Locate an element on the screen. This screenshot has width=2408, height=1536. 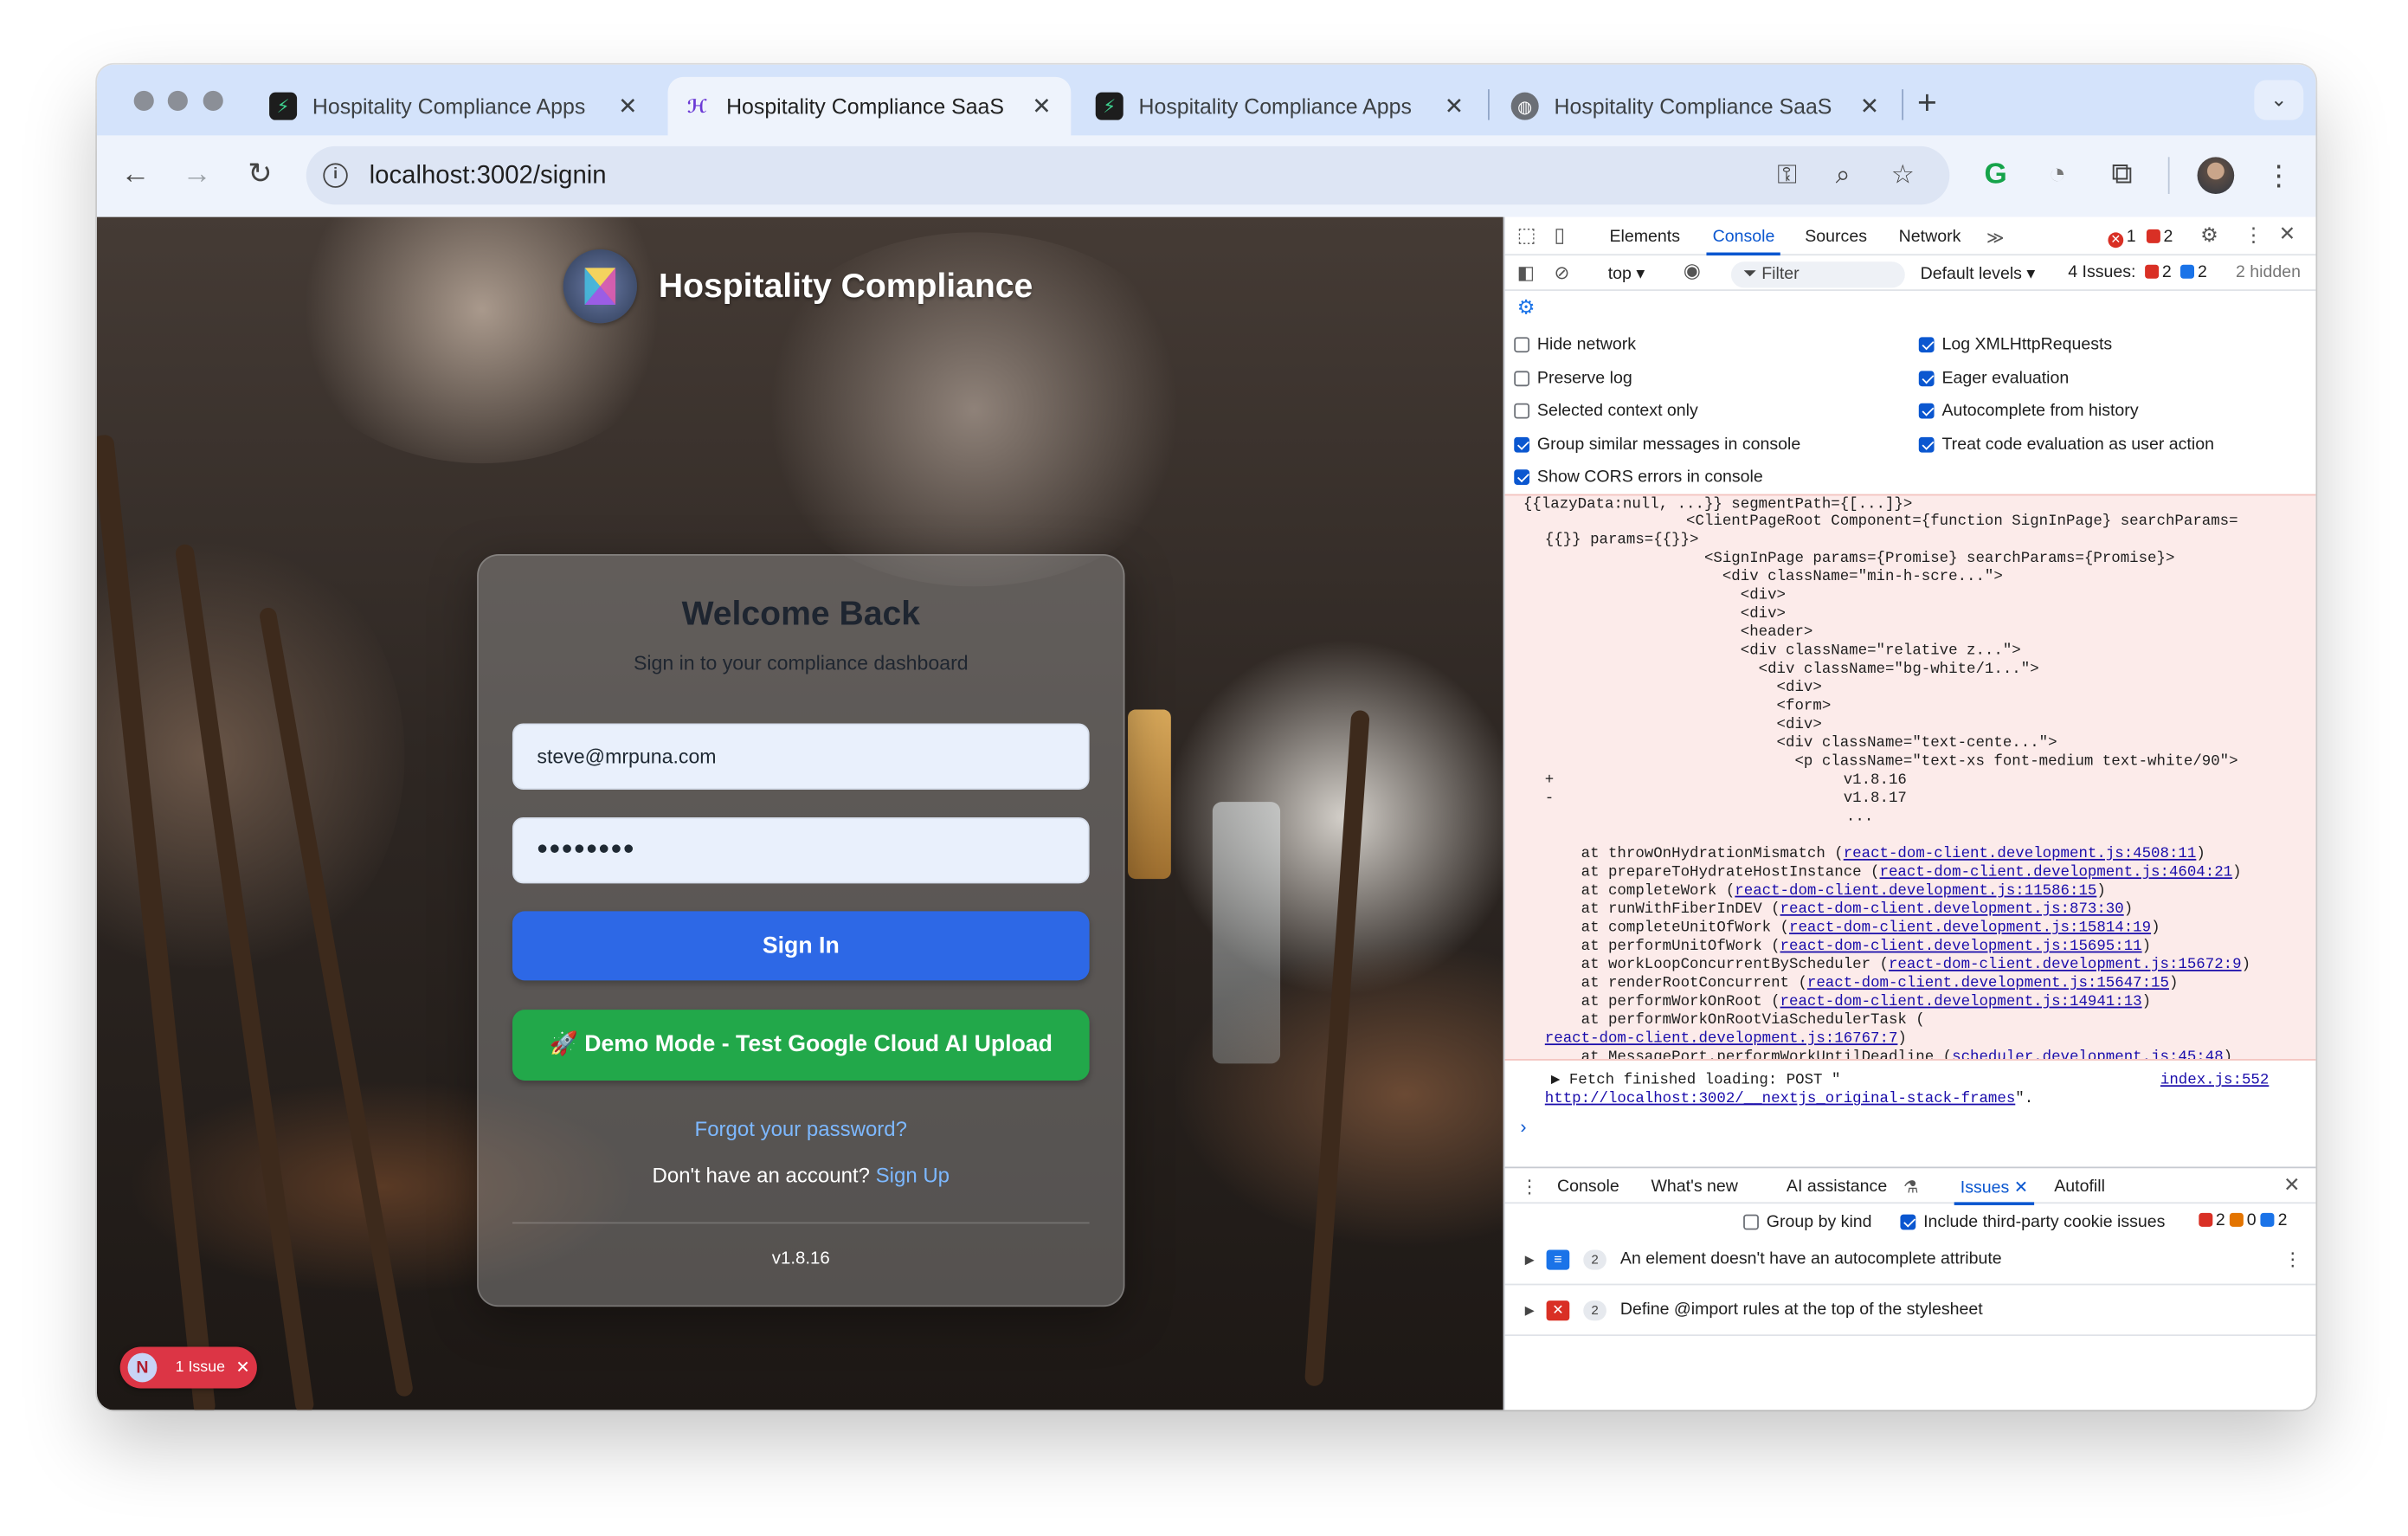
live-expression-eye-icon: ◉ is located at coordinates (1692, 270).